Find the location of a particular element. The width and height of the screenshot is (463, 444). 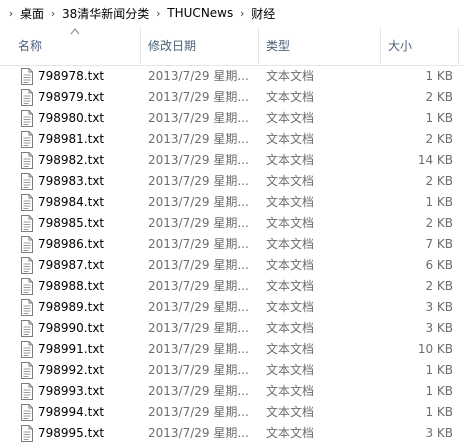

breadcrumb-item-current: 财经 is located at coordinates (263, 13).